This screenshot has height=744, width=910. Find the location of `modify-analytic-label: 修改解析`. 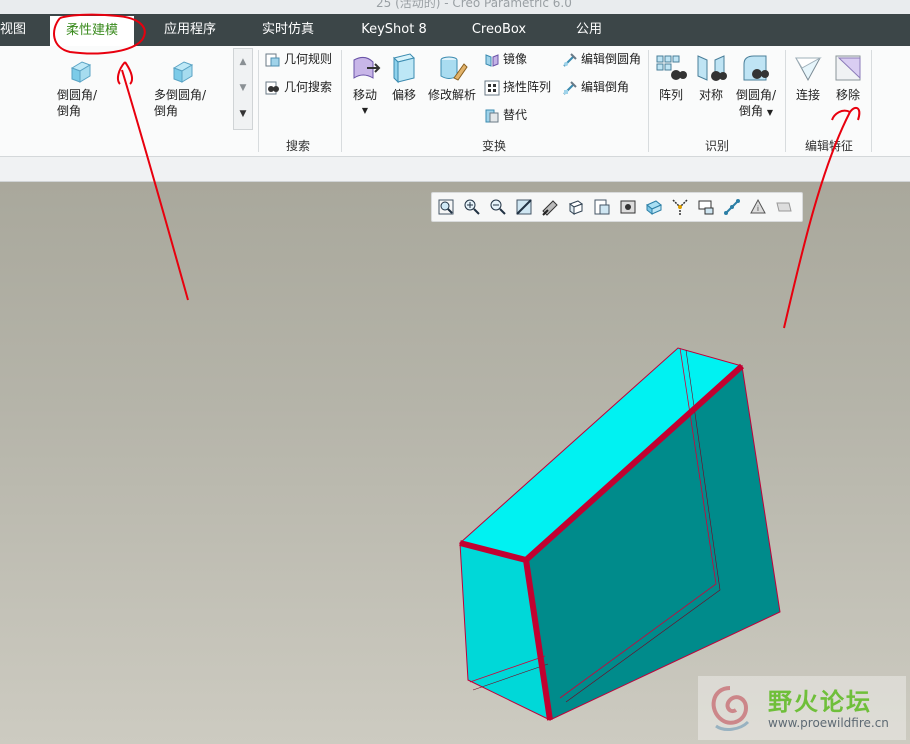

modify-analytic-label: 修改解析 is located at coordinates (451, 95).